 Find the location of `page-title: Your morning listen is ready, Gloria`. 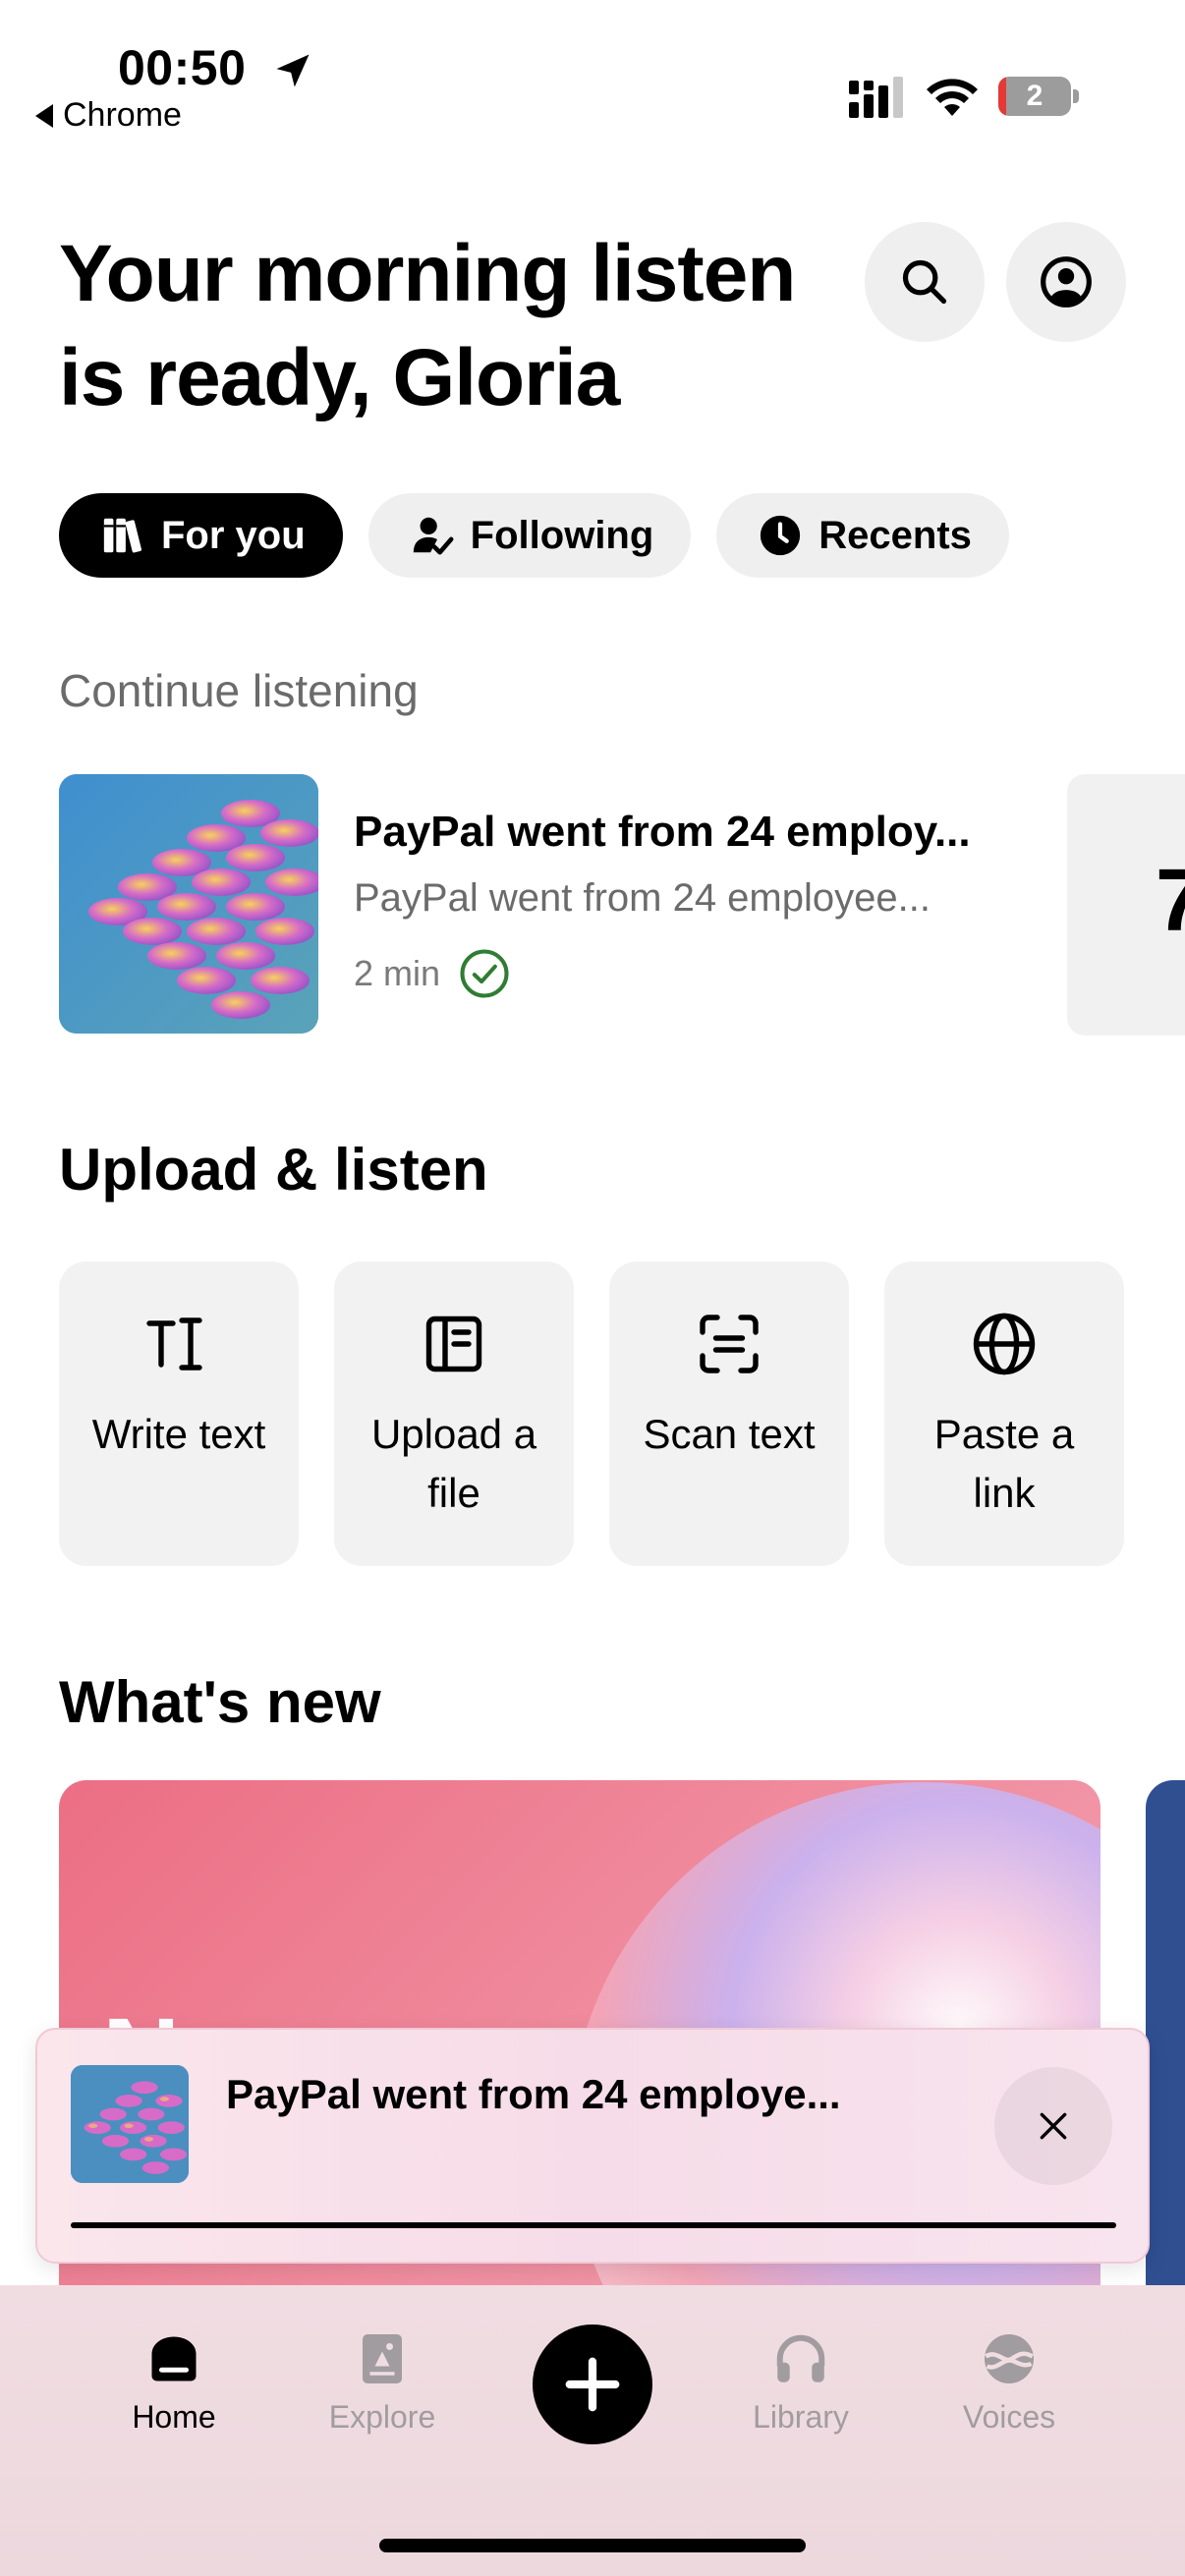

page-title: Your morning listen is ready, Gloria is located at coordinates (428, 325).